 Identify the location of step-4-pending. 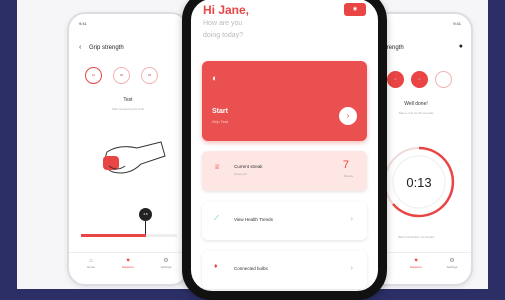
(443, 79).